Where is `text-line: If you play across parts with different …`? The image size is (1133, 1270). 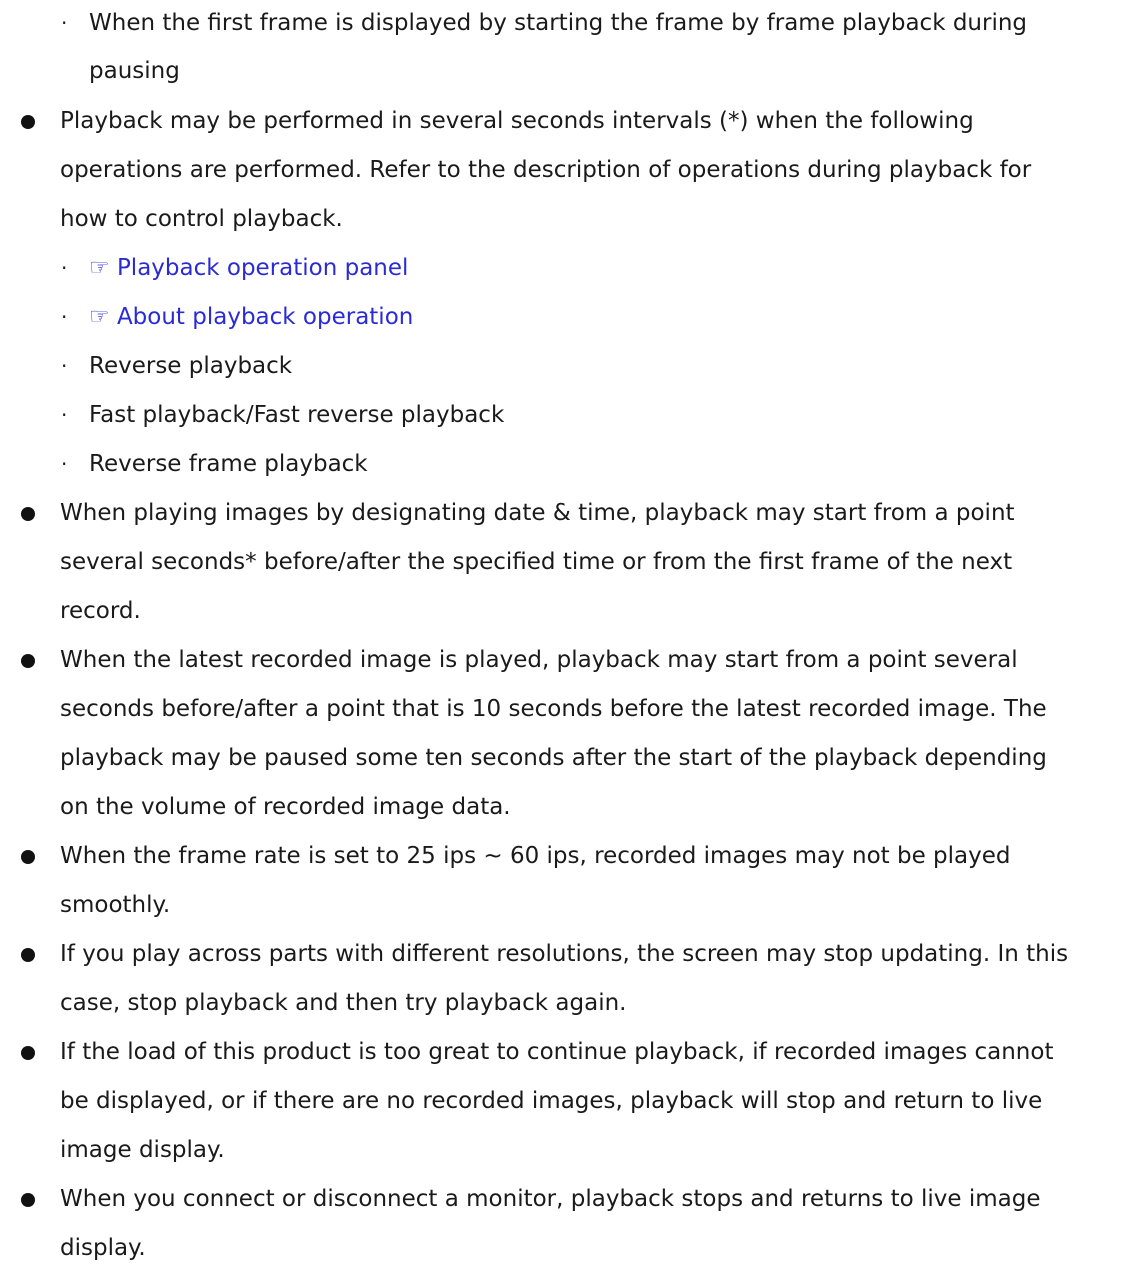
text-line: If you play across parts with different … is located at coordinates (564, 954).